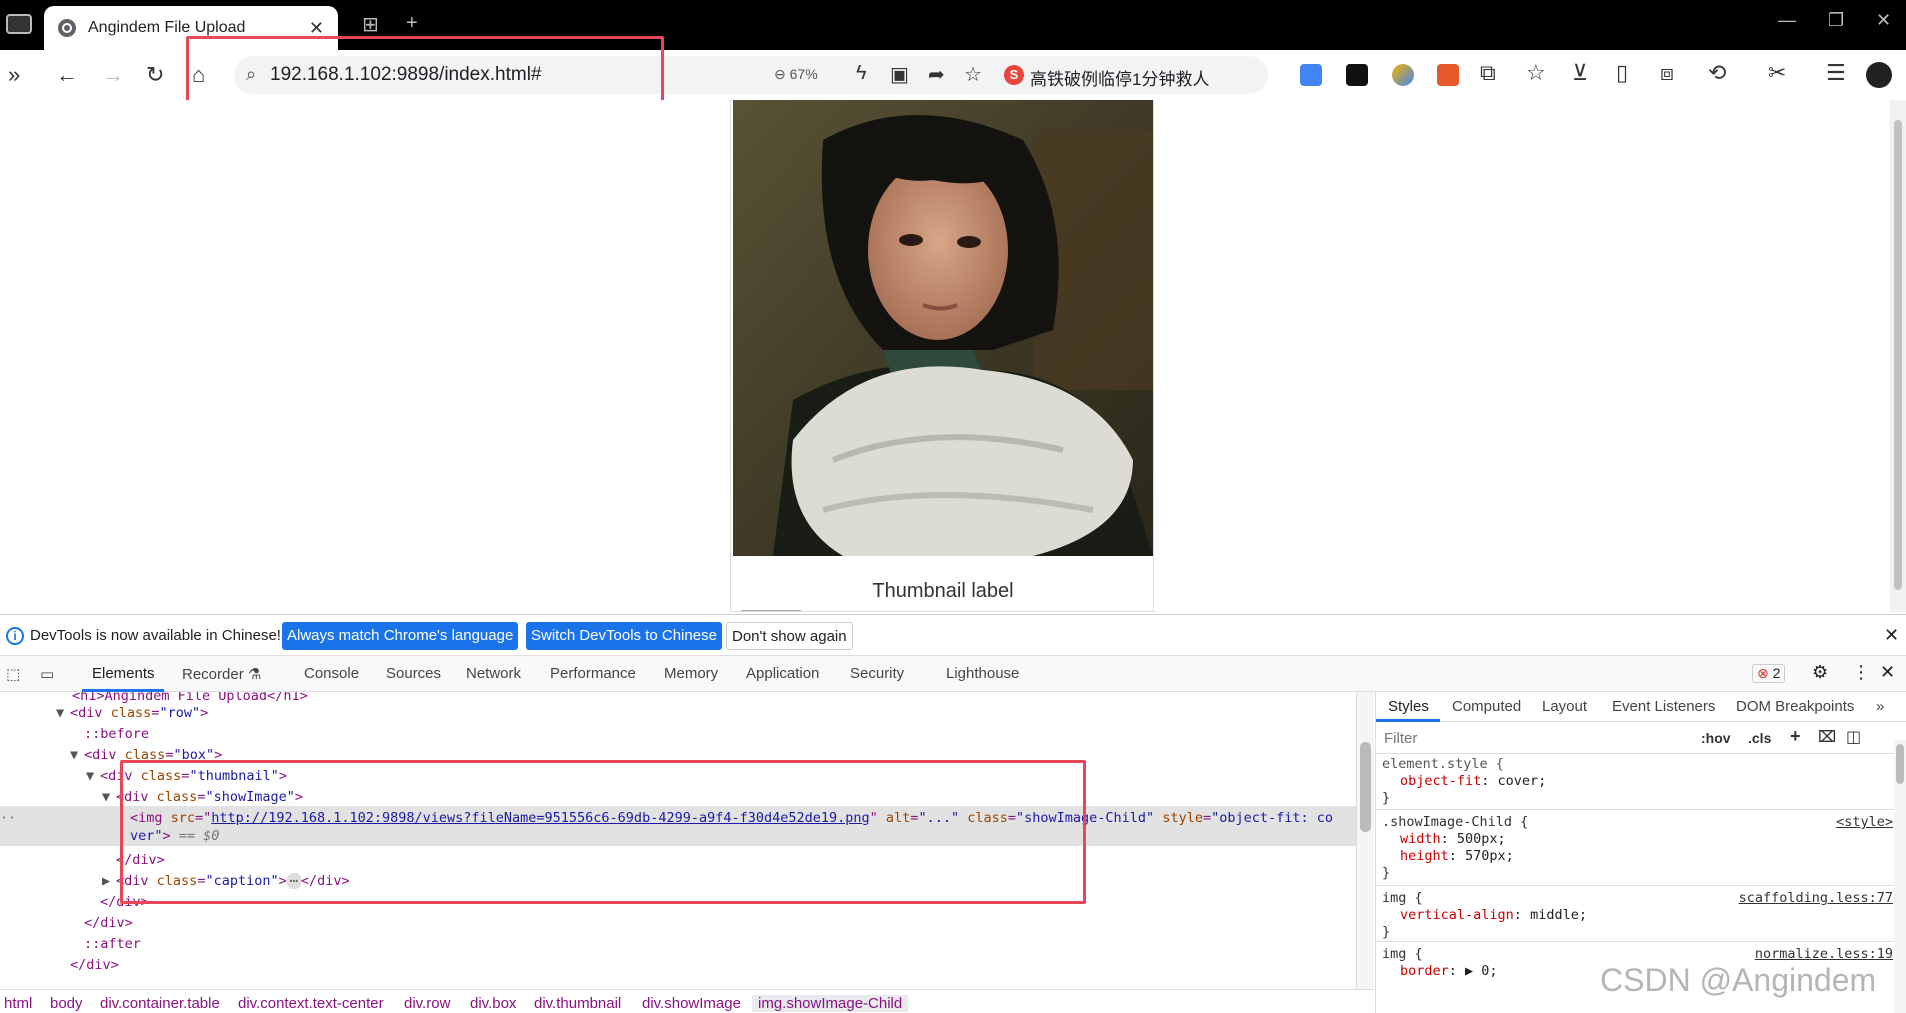 This screenshot has width=1906, height=1013. I want to click on breadcrumb-context: div.context.text-center, so click(311, 1003).